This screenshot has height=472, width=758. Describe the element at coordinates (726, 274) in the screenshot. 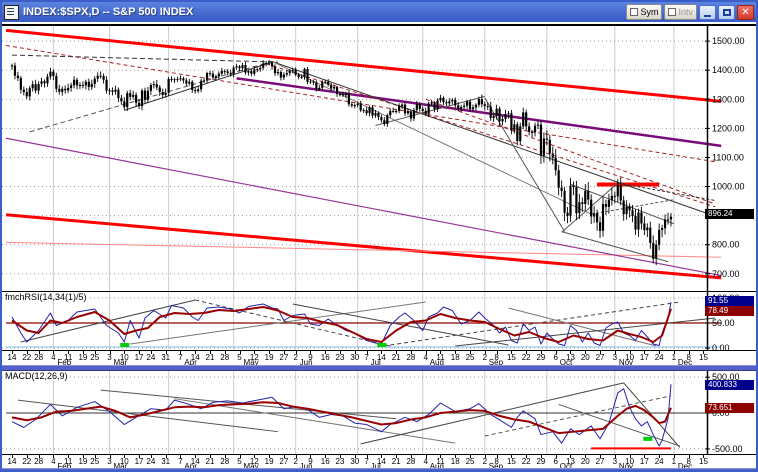

I see `svg-text: 700.00` at that location.